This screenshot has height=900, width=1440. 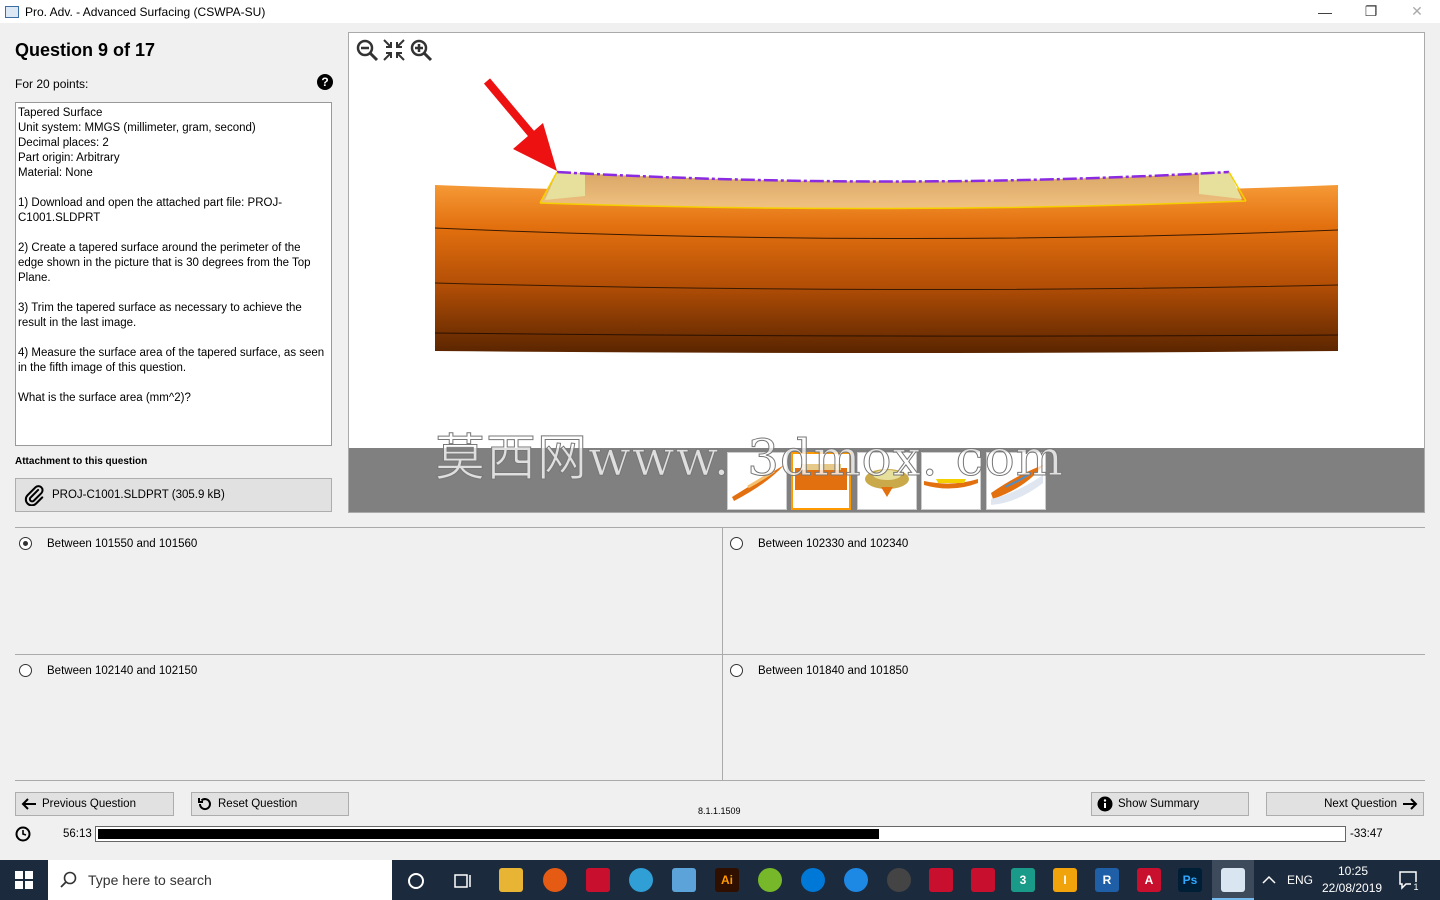 I want to click on photoshop-icon: Ps, so click(x=1190, y=880).